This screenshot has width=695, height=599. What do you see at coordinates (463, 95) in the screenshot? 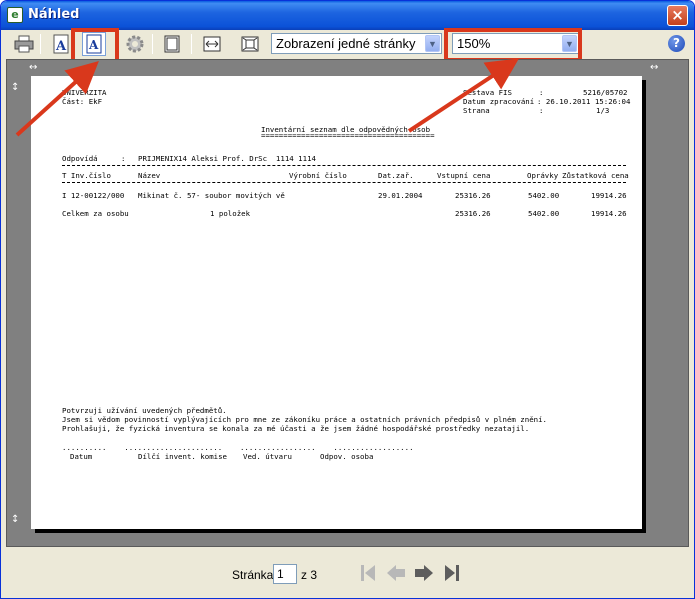
I see `arrow-to-zoom-select` at bounding box center [463, 95].